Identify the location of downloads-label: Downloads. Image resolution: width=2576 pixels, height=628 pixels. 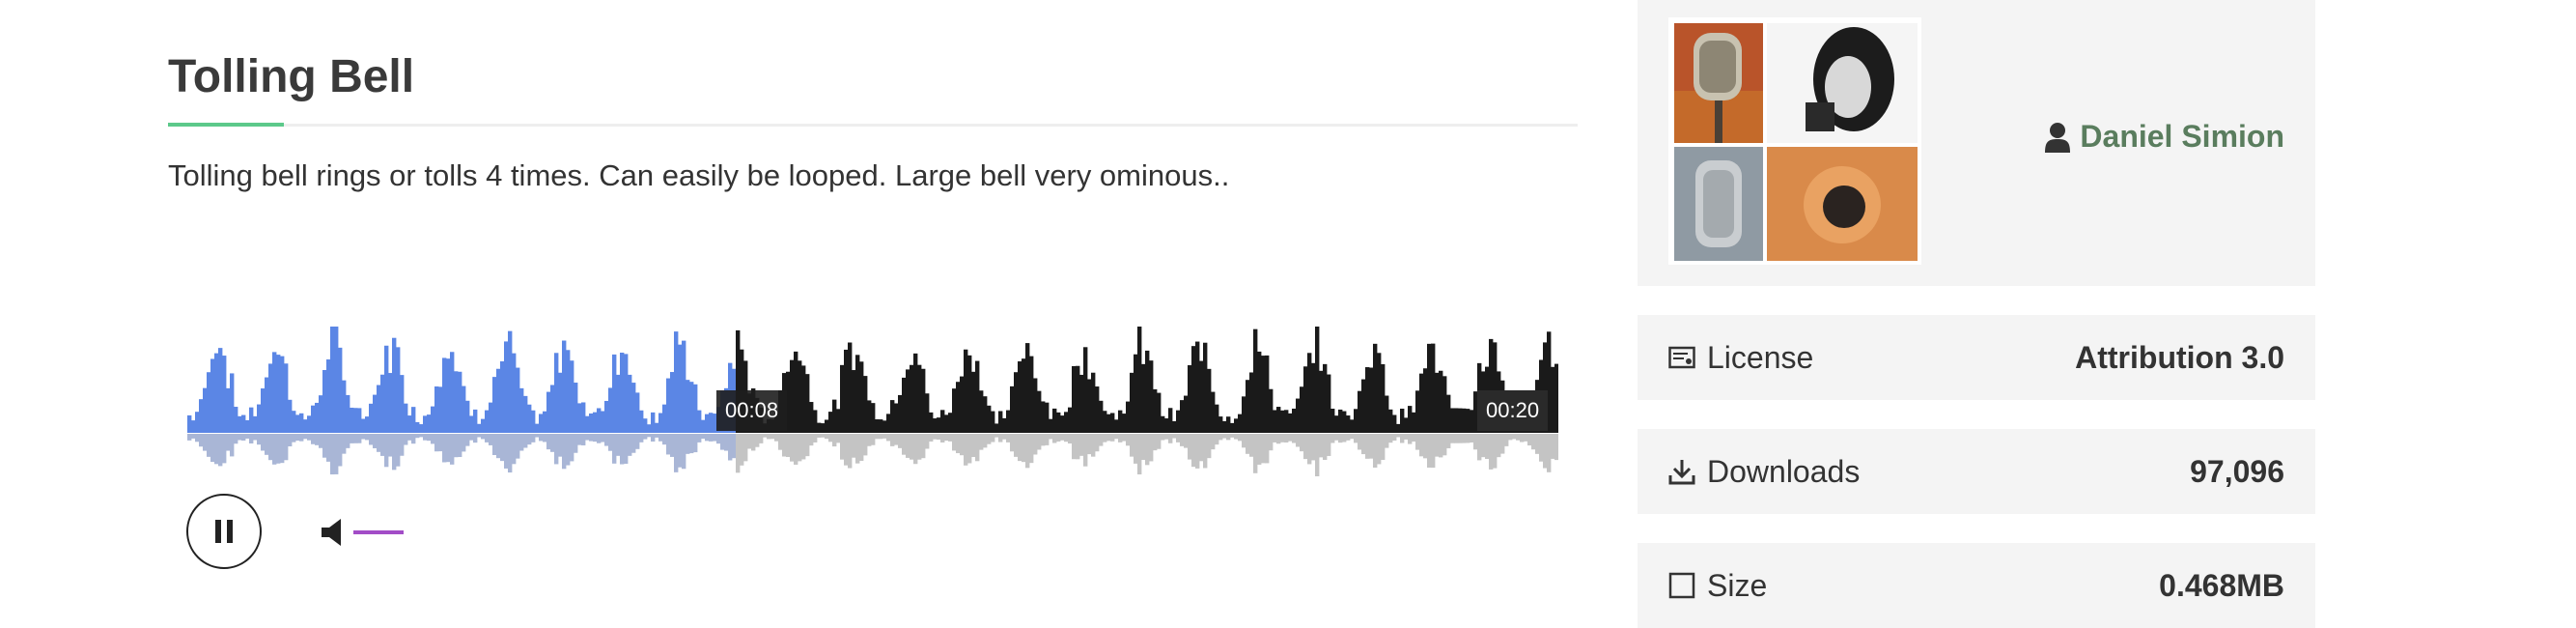
(1784, 471).